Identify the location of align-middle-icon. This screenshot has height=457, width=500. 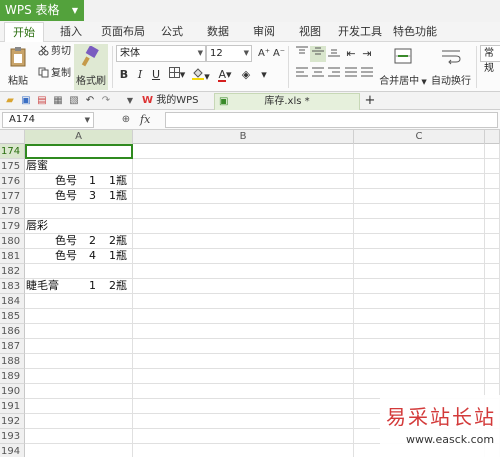
(318, 54).